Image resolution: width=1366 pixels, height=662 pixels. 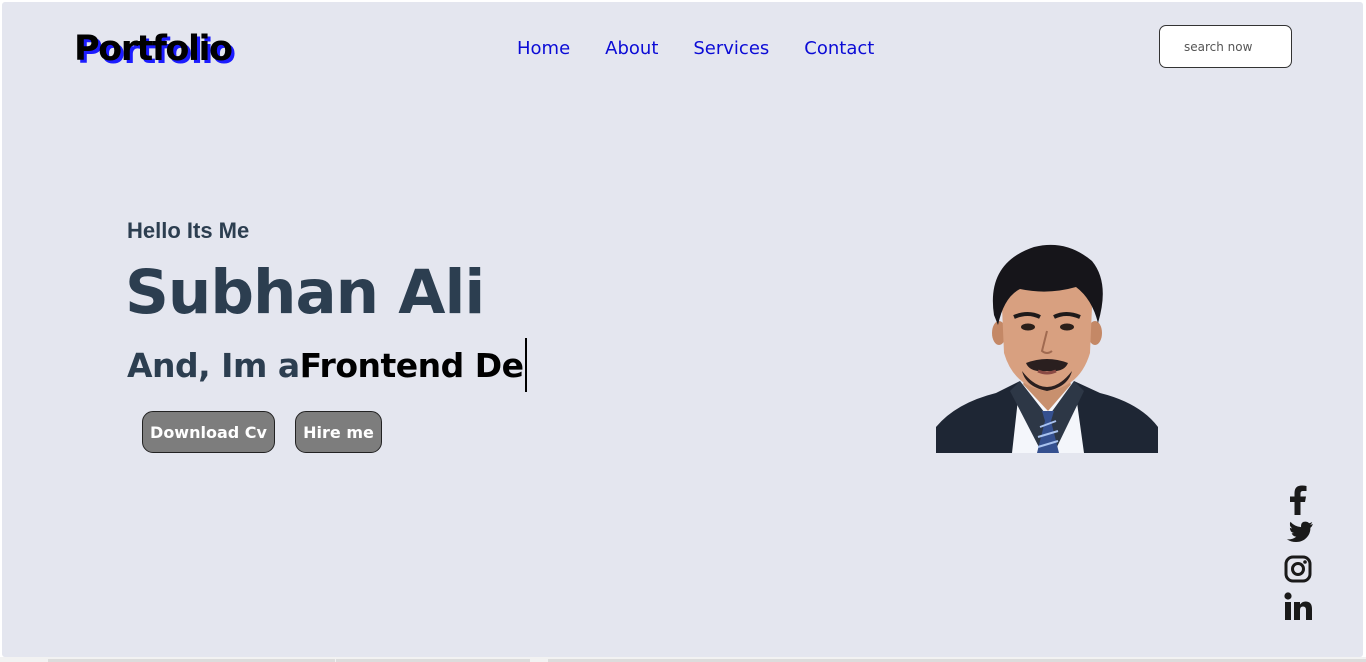 I want to click on role-line: And, Im a Frontend De, so click(x=327, y=365).